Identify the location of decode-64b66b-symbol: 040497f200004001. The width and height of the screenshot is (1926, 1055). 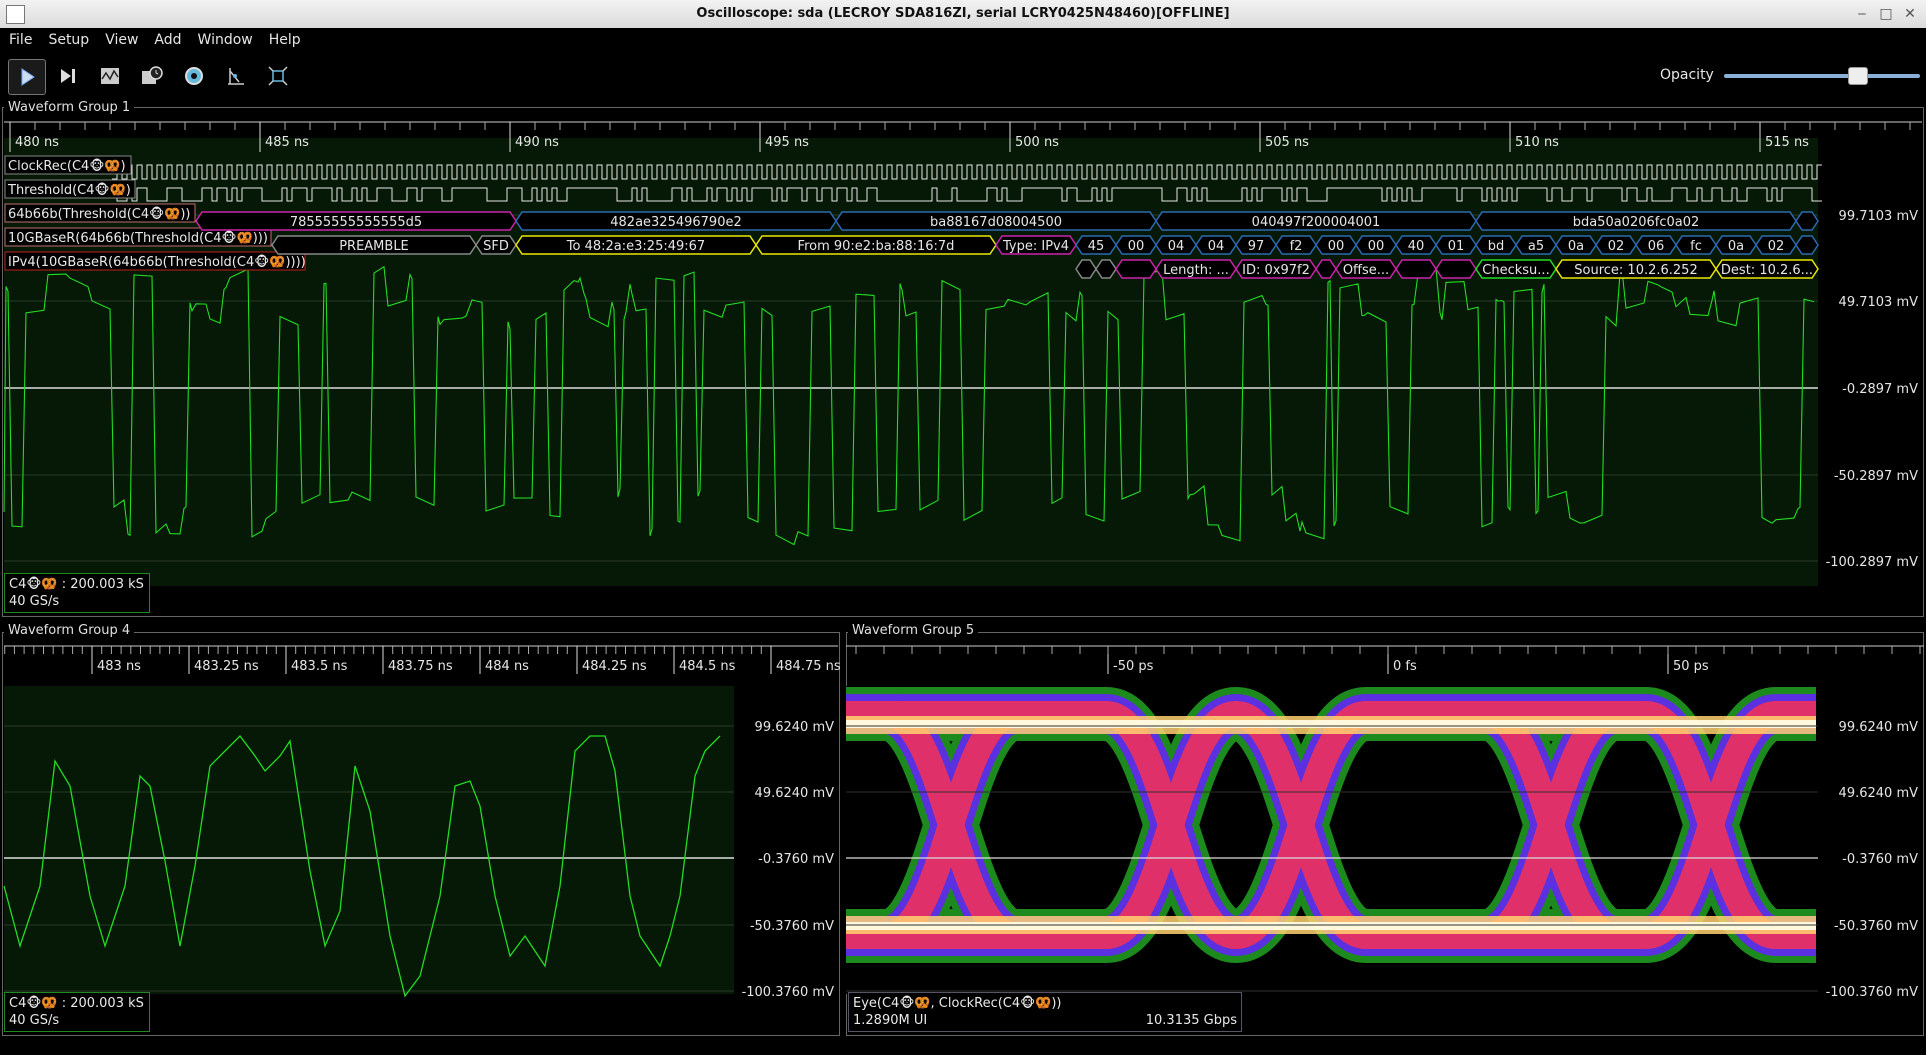
(1316, 222).